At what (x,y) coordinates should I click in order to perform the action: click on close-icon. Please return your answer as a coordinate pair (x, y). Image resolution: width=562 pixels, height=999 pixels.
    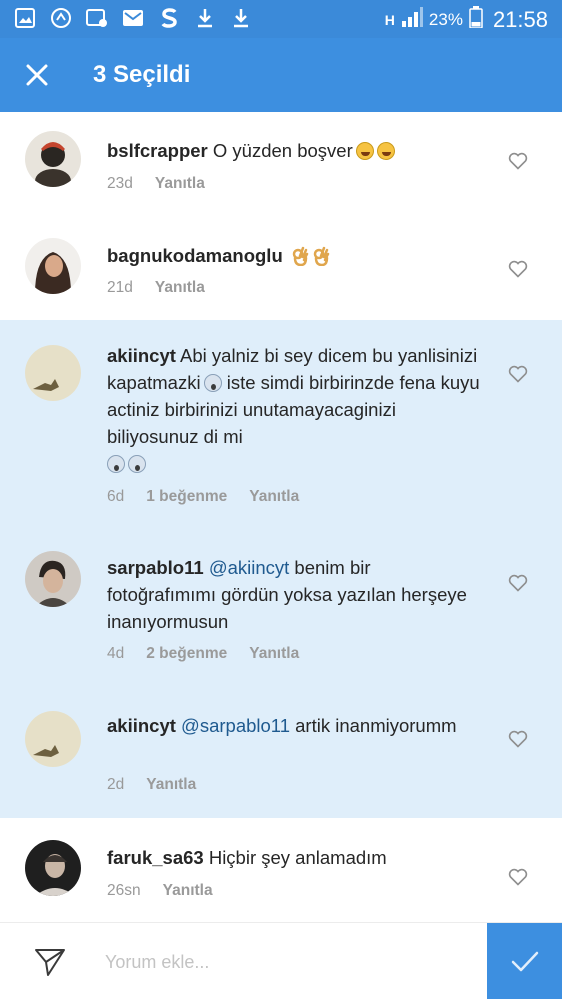
    Looking at the image, I should click on (37, 75).